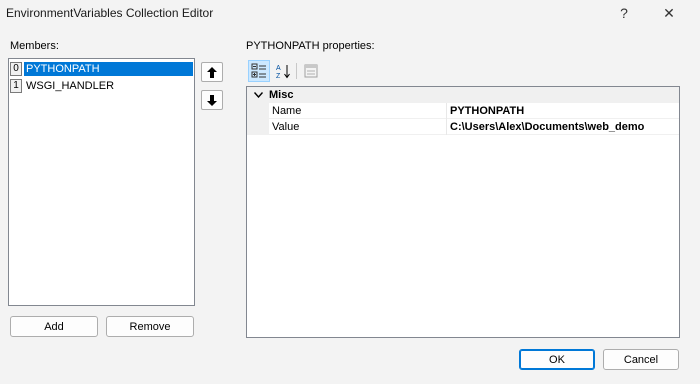 Image resolution: width=700 pixels, height=384 pixels. I want to click on categorized-icon, so click(258, 70).